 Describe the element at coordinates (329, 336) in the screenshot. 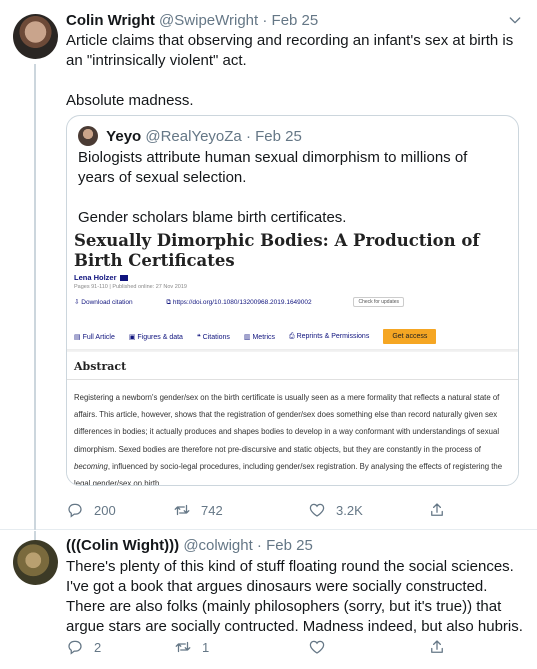

I see `article-tab-reprints: ⎙ Reprints & Permissions` at that location.